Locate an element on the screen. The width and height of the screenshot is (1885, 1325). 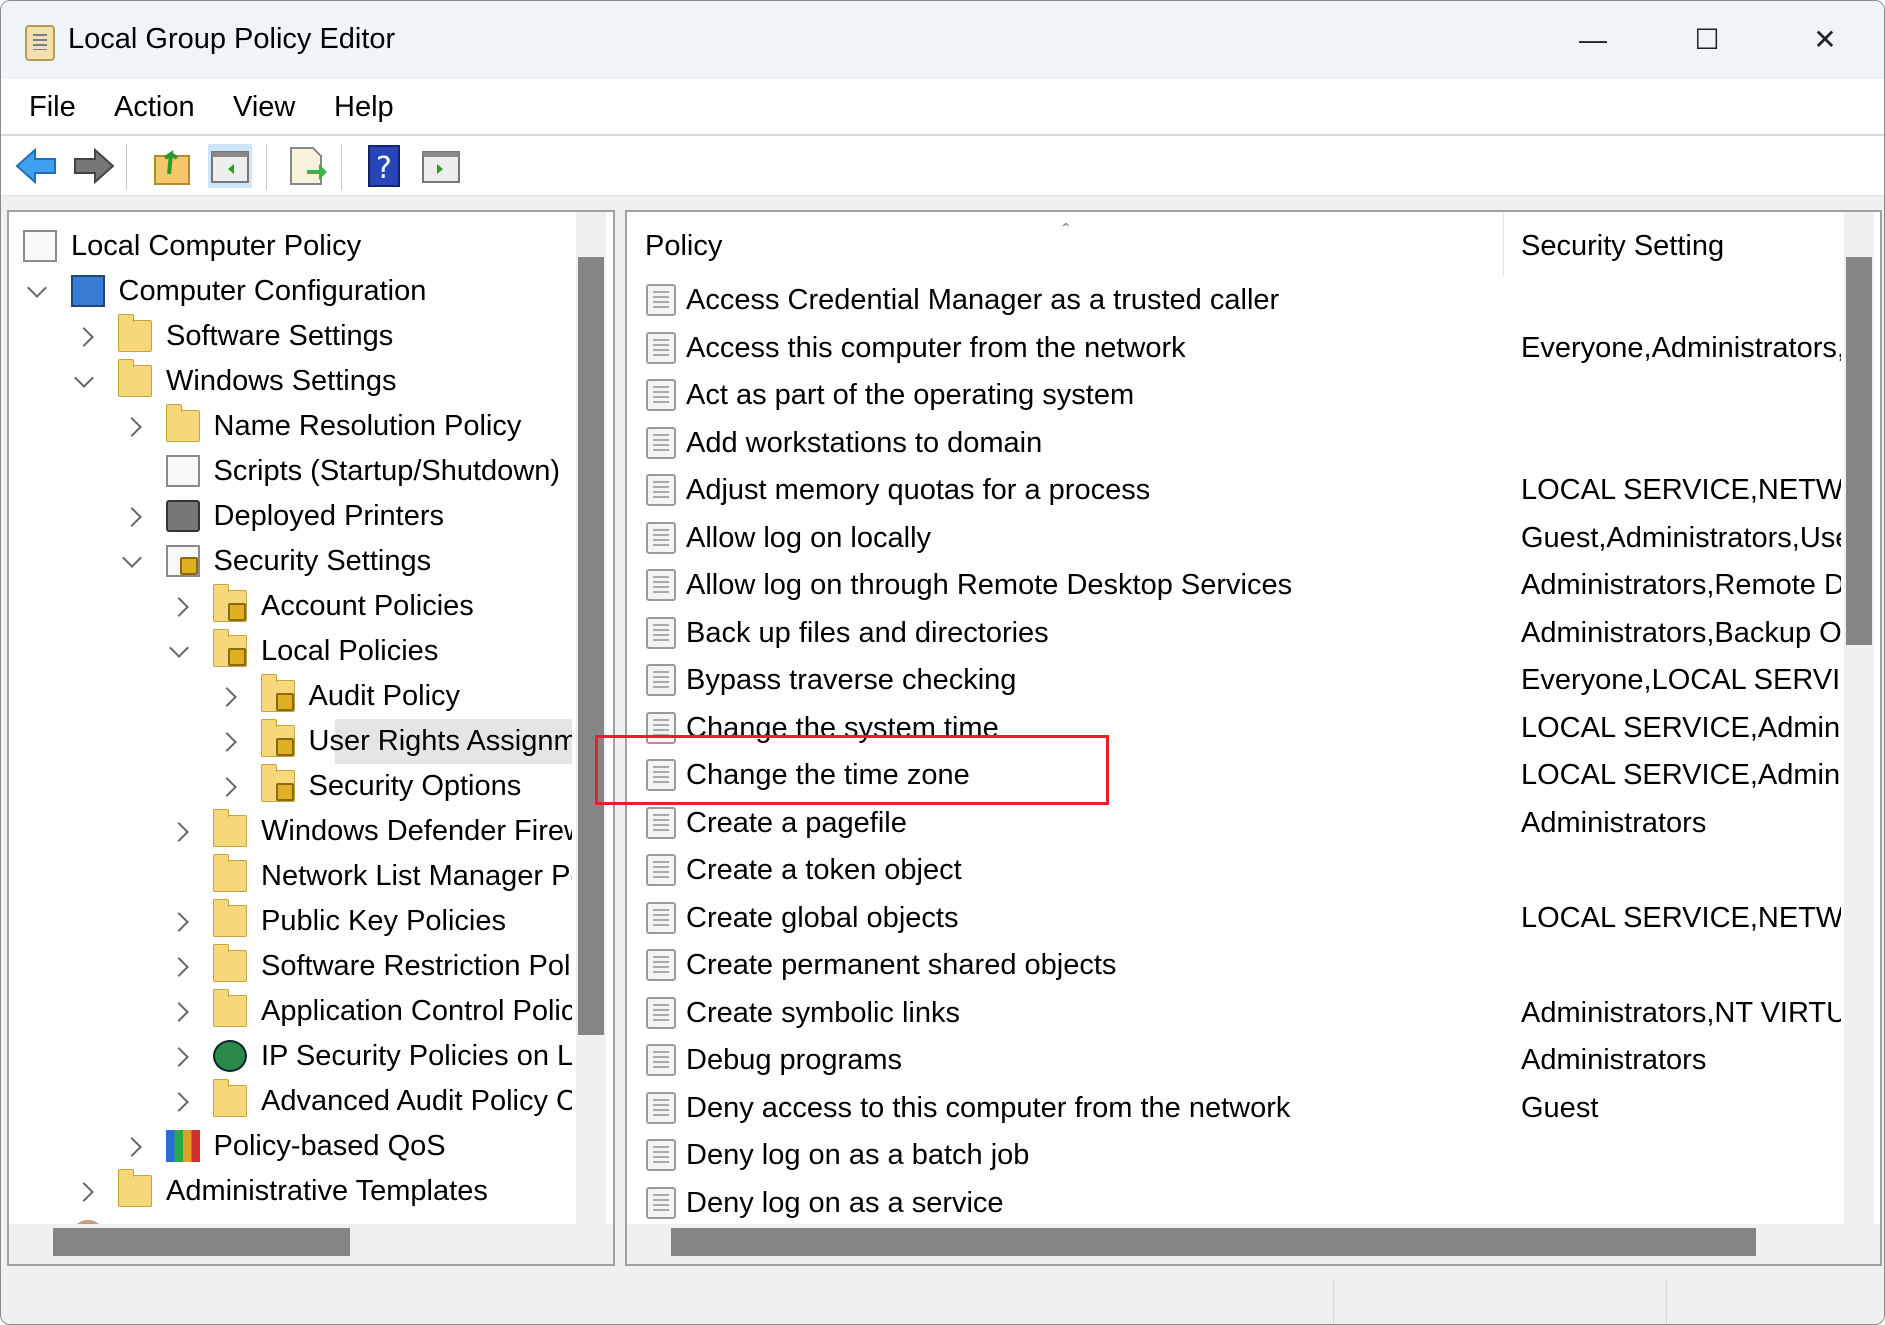
folder-icon is located at coordinates (230, 1098).